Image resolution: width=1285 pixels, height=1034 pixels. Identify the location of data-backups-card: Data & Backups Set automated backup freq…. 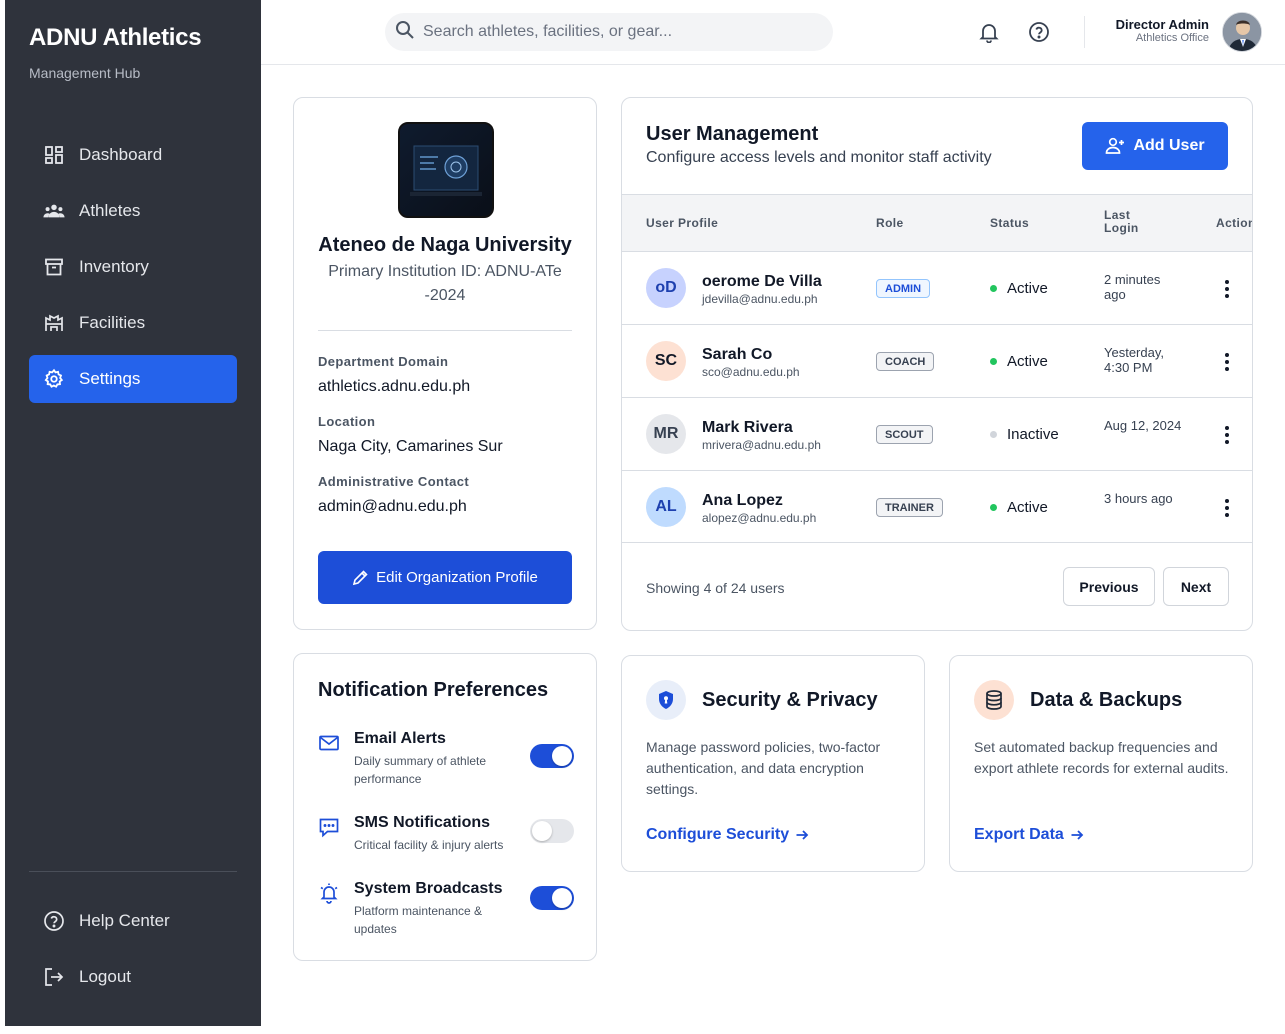
(1101, 763).